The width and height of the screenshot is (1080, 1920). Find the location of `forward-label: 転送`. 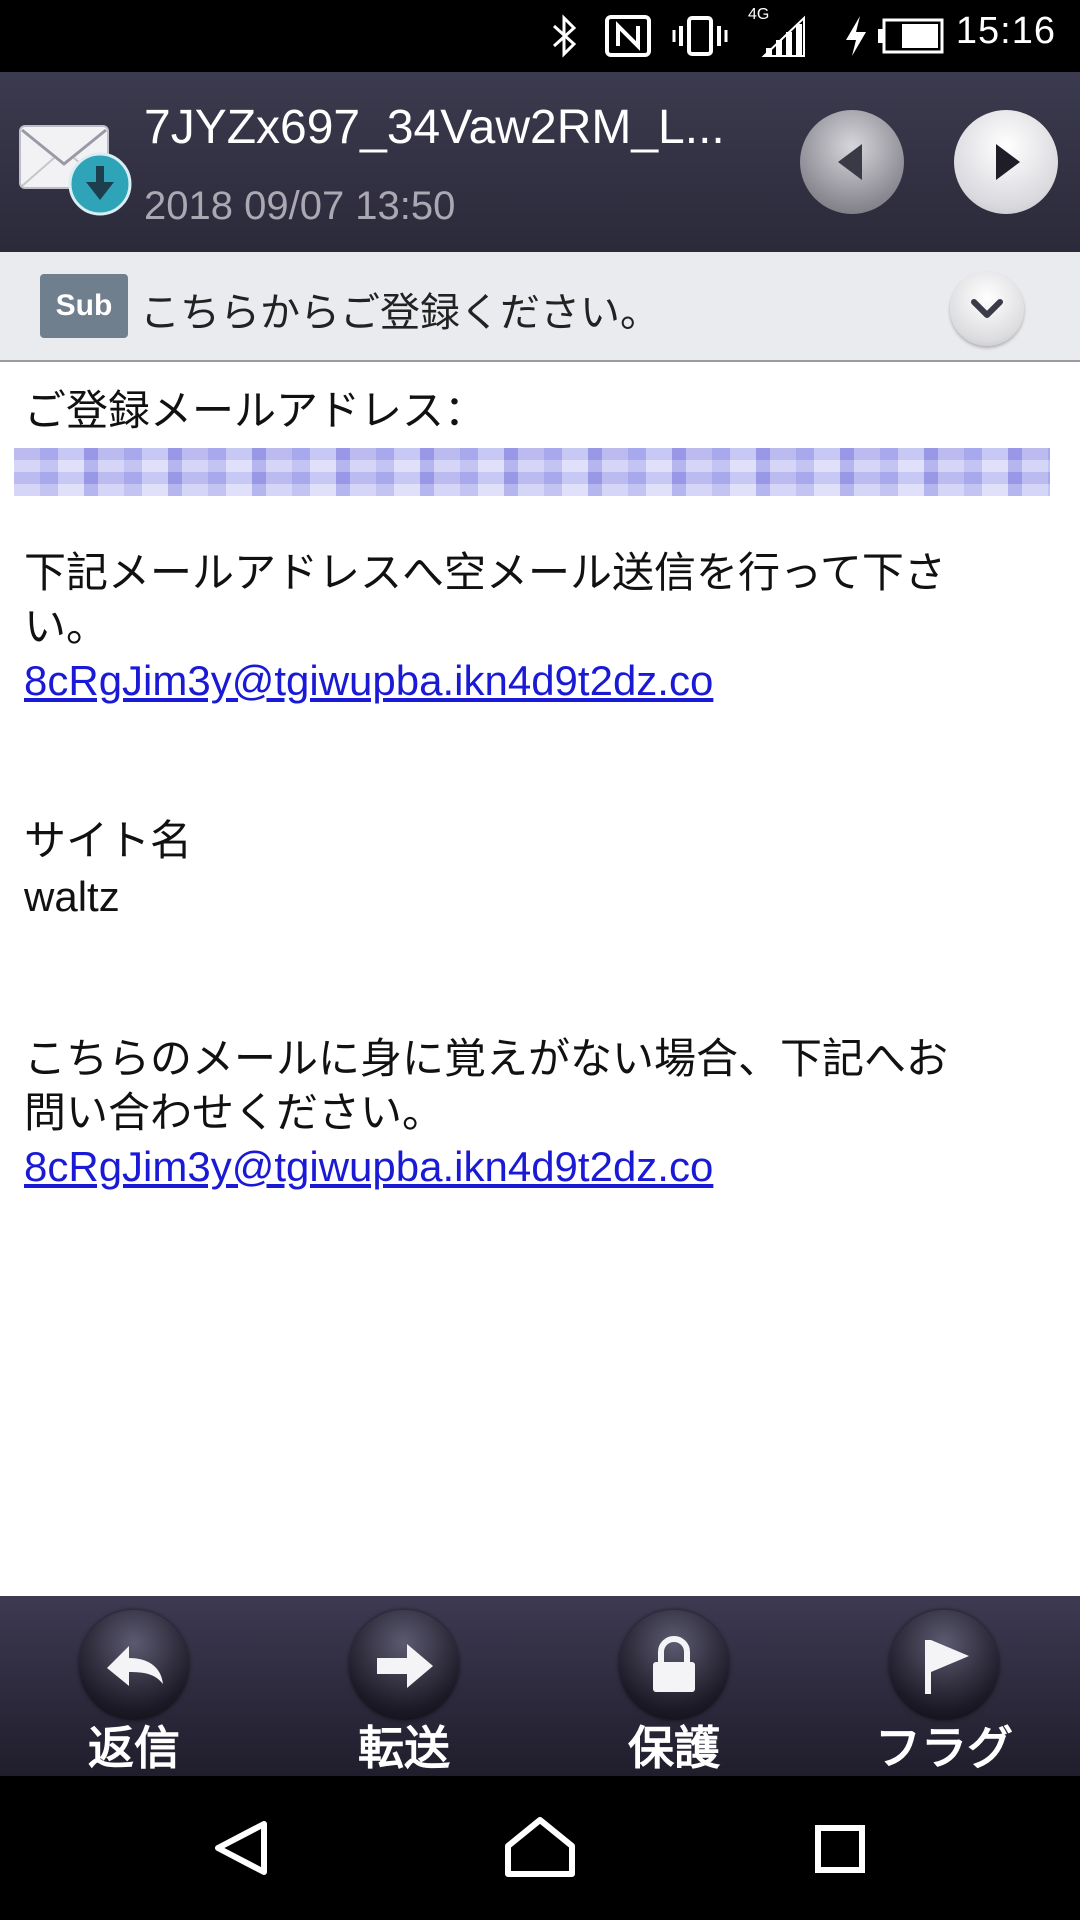

forward-label: 転送 is located at coordinates (404, 1748).